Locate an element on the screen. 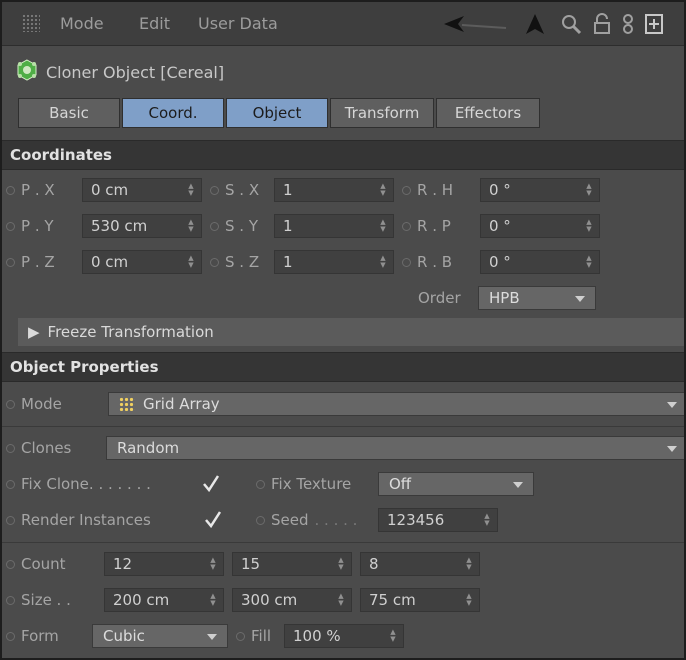  grid-array-icon is located at coordinates (127, 404).